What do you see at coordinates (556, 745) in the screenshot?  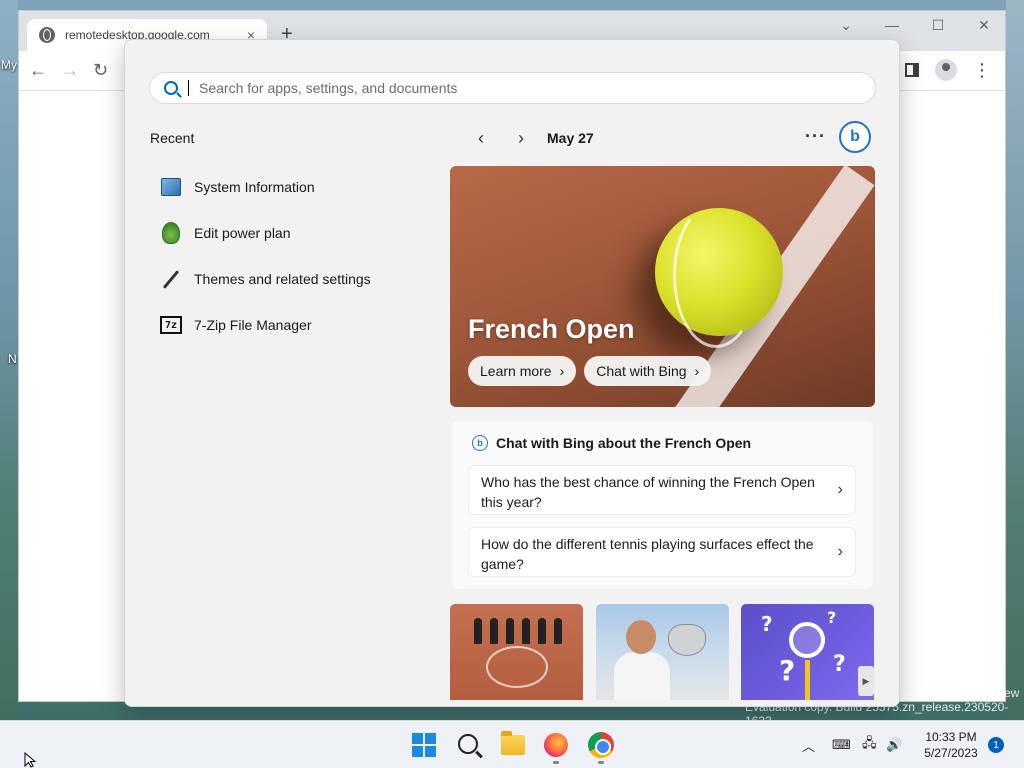 I see `firefox-icon` at bounding box center [556, 745].